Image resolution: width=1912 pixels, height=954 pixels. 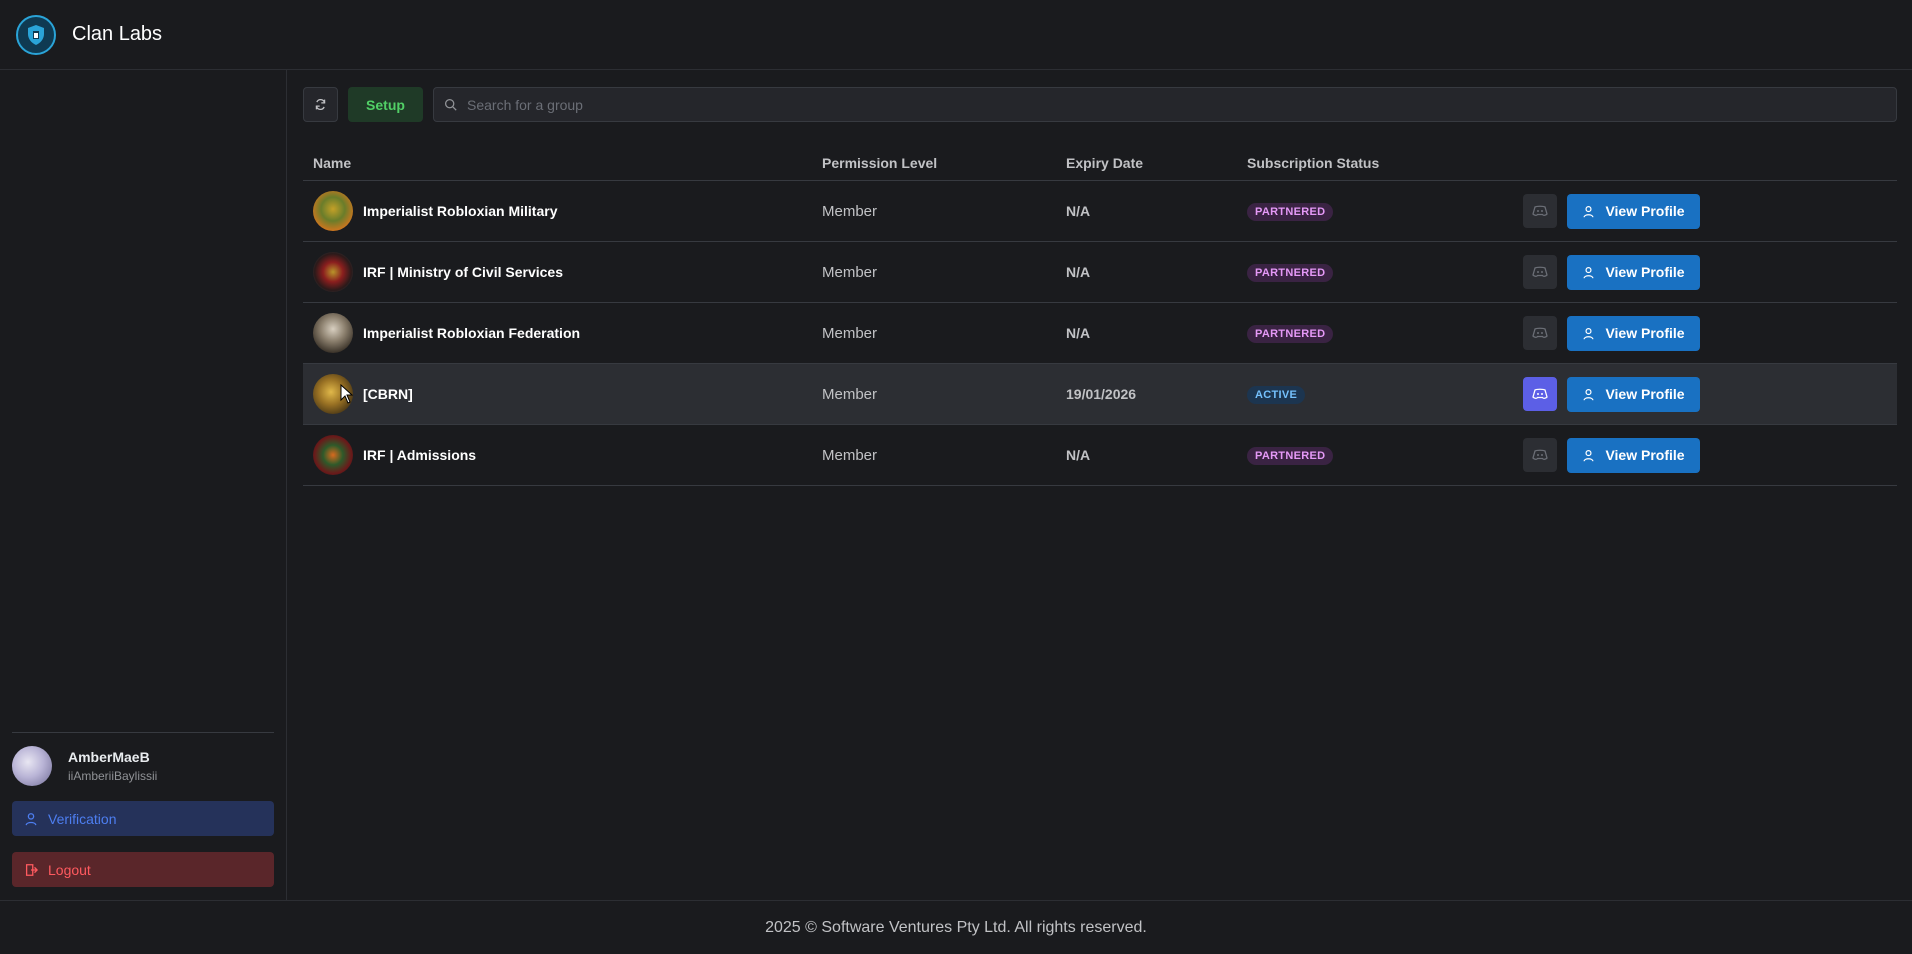 I want to click on logout-icon, so click(x=31, y=869).